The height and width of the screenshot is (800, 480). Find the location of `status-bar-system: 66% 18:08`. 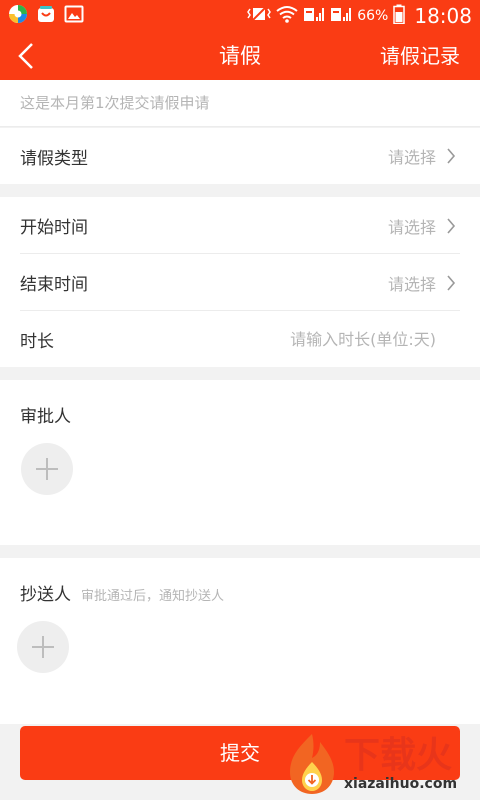

status-bar-system: 66% 18:08 is located at coordinates (359, 16).